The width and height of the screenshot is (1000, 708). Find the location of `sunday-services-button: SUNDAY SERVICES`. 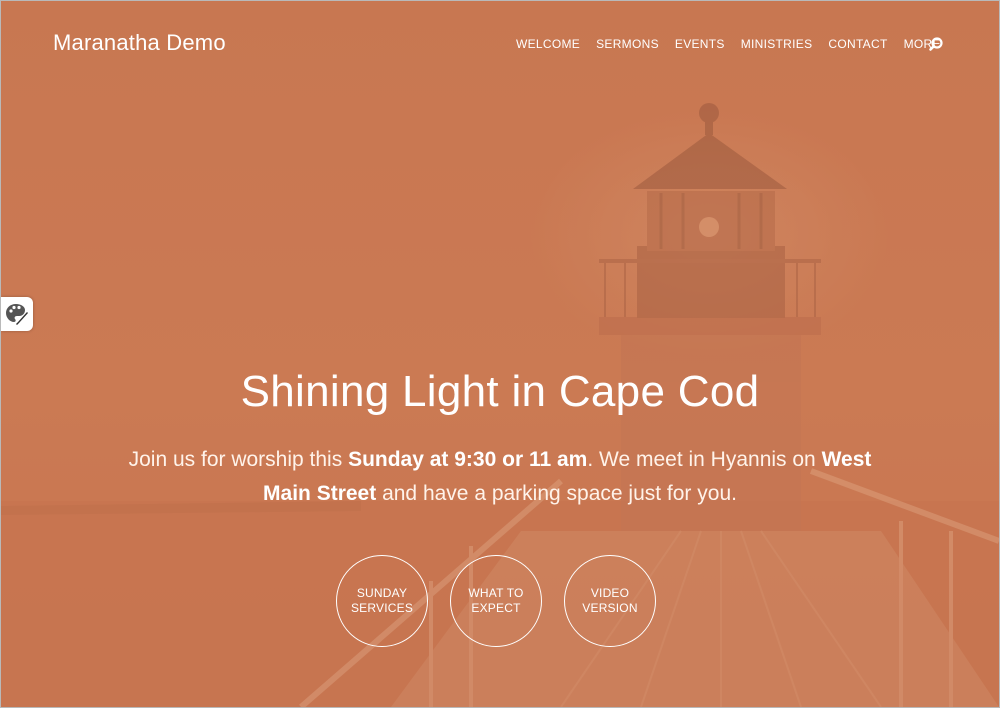

sunday-services-button: SUNDAY SERVICES is located at coordinates (382, 601).